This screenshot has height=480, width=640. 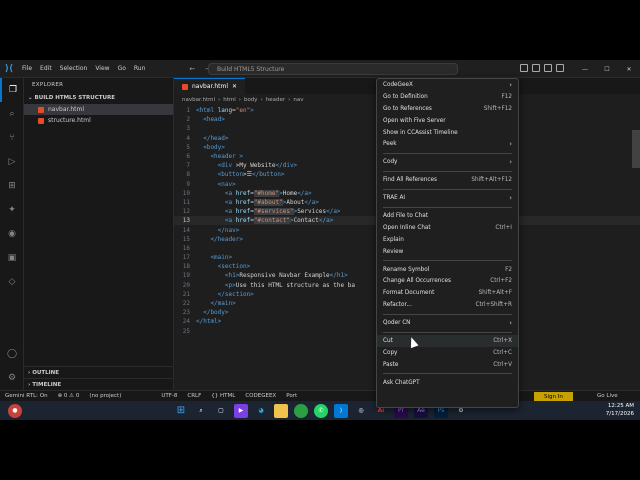 I want to click on context-menu-item: Paste Ctrl+V, so click(x=447, y=365).